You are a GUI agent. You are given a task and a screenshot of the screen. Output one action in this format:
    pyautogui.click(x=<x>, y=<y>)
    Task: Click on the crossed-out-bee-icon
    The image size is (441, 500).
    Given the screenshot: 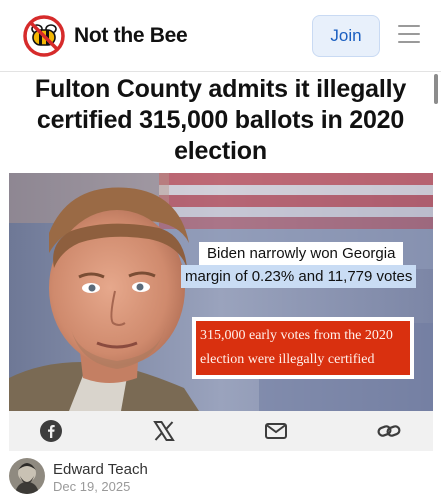 What is the action you would take?
    pyautogui.click(x=44, y=36)
    